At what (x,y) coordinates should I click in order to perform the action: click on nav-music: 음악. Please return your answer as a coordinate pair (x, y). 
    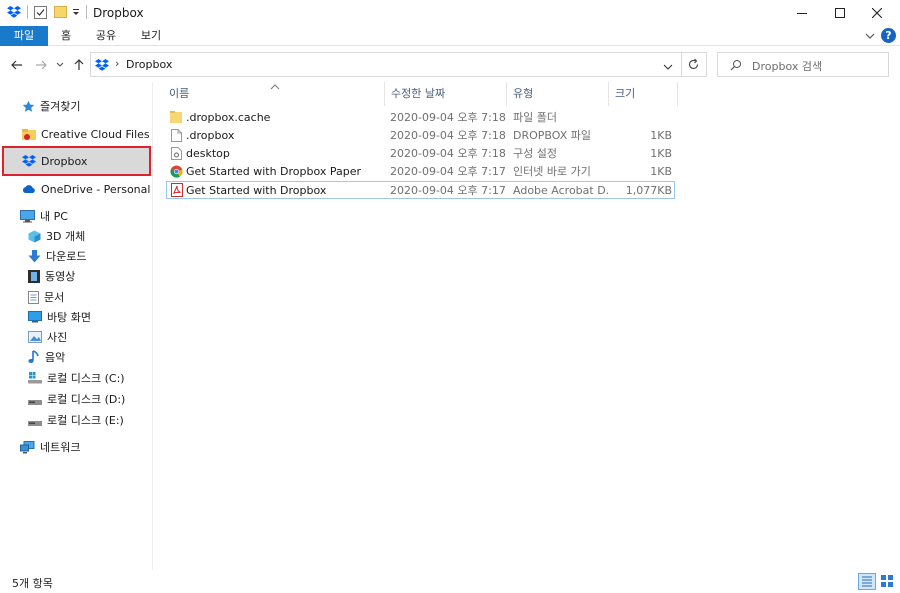
    Looking at the image, I should click on (46, 357).